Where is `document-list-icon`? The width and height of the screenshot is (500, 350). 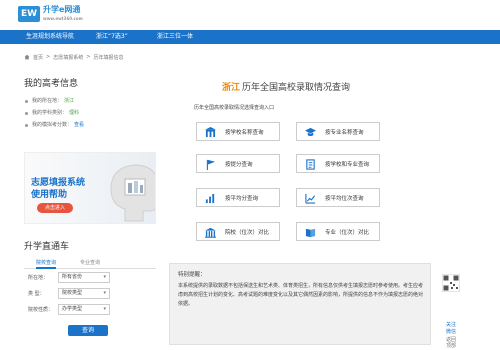
document-list-icon is located at coordinates (310, 164).